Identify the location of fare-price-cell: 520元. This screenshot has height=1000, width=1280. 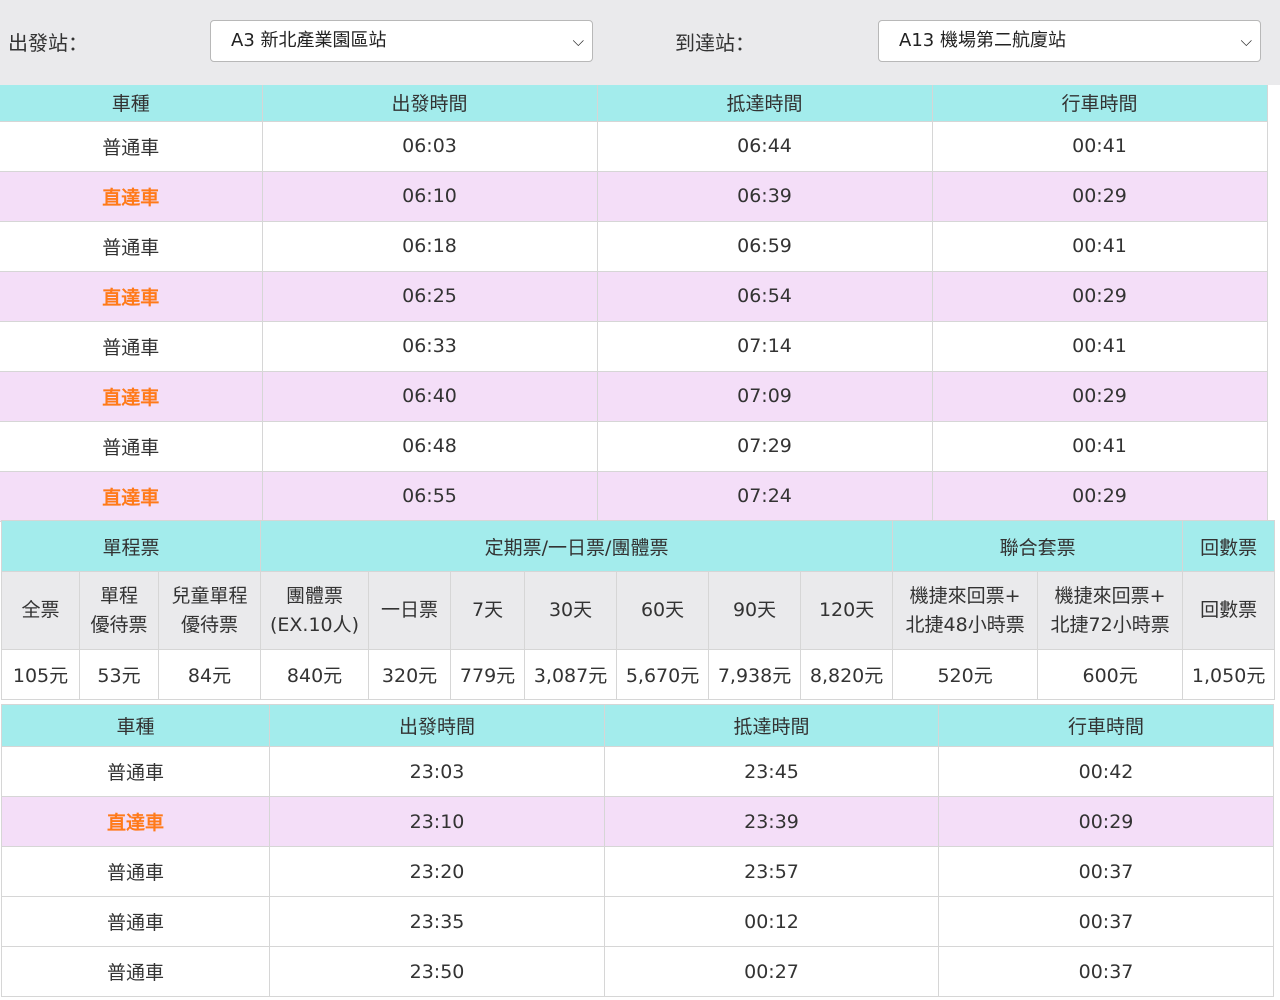
(965, 674).